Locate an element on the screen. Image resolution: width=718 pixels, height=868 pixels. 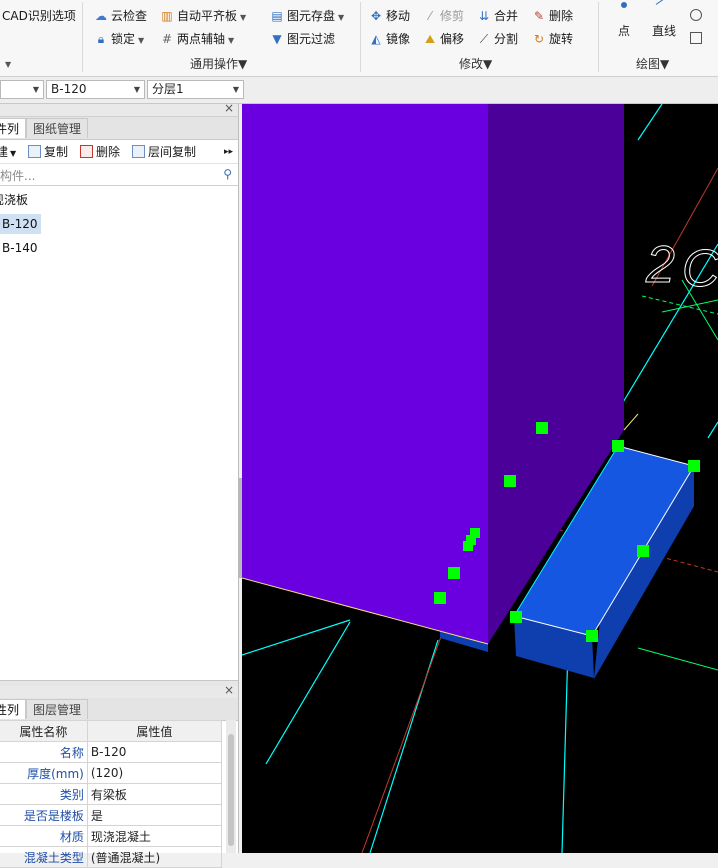
component-toolbar: 新建▼ 复制 删除 层间复制 ▸▸ is located at coordinates (119, 152).